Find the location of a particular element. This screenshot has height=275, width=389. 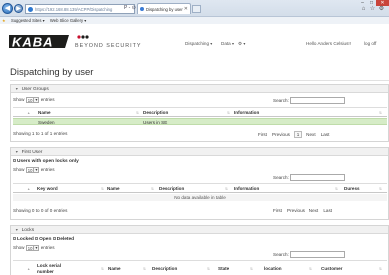

favorites-icon: ★ is located at coordinates (4, 20).